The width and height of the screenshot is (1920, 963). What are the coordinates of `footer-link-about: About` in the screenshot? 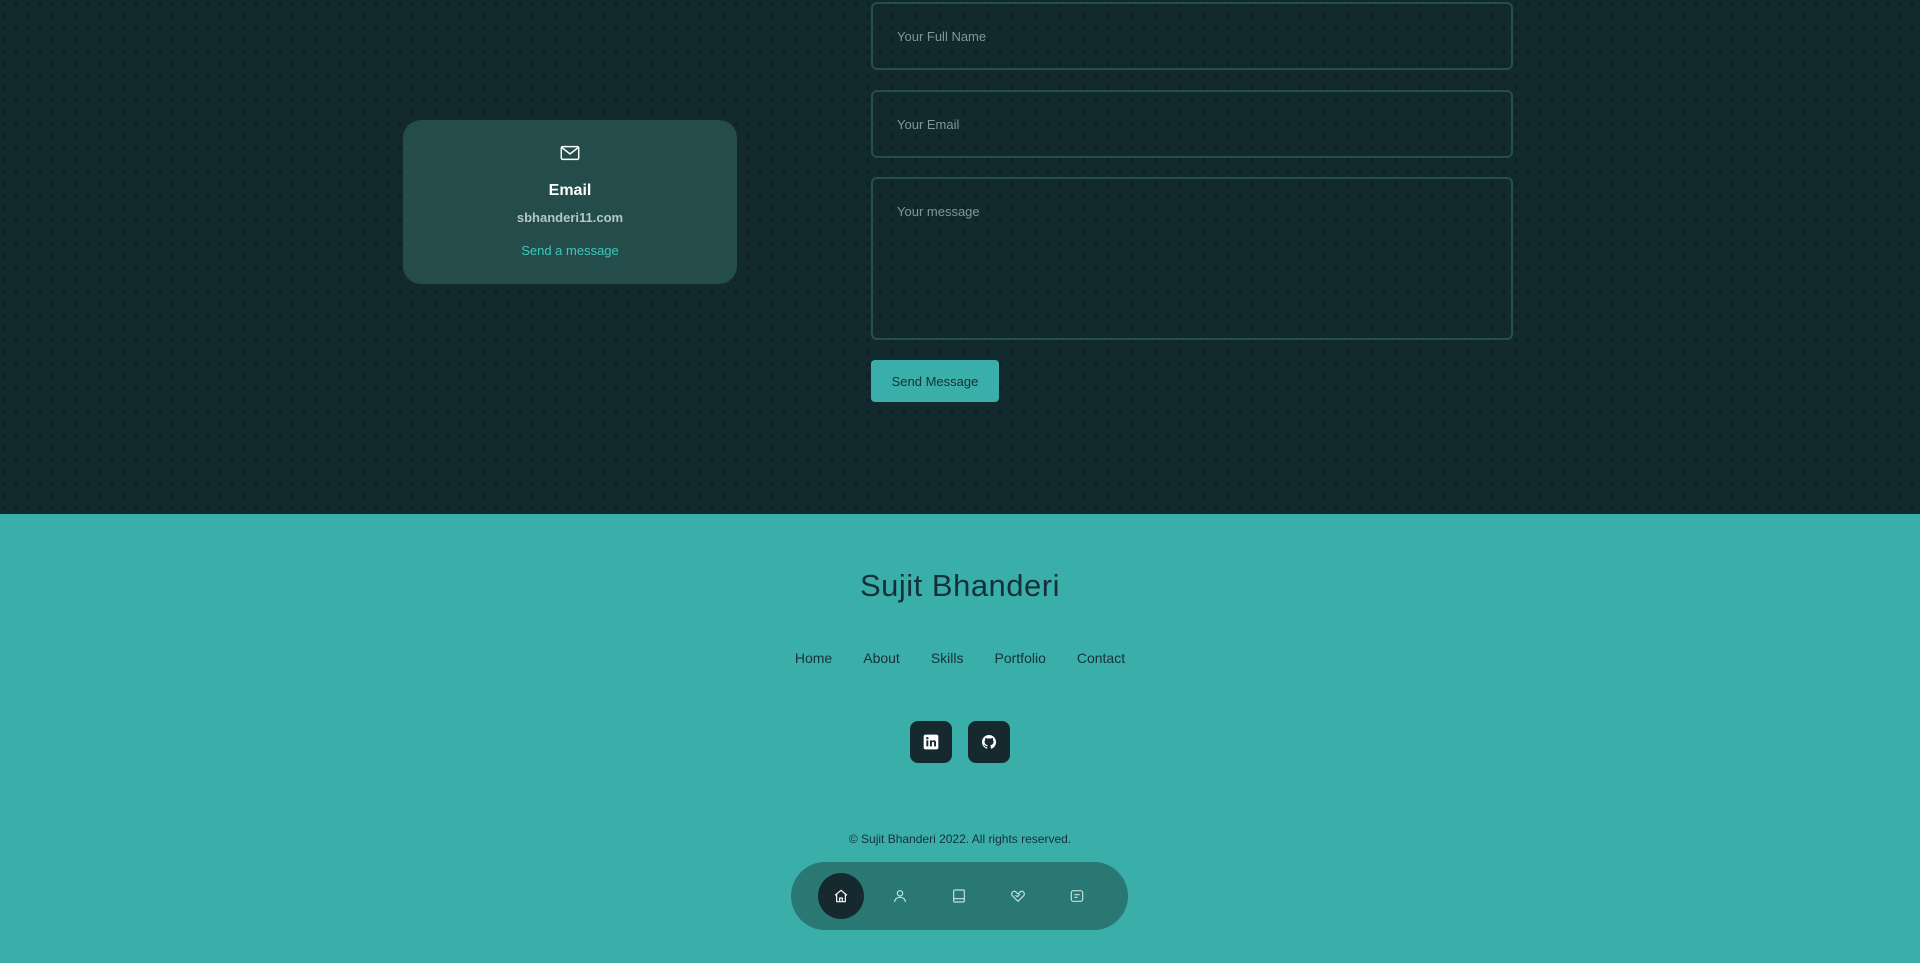 It's located at (881, 658).